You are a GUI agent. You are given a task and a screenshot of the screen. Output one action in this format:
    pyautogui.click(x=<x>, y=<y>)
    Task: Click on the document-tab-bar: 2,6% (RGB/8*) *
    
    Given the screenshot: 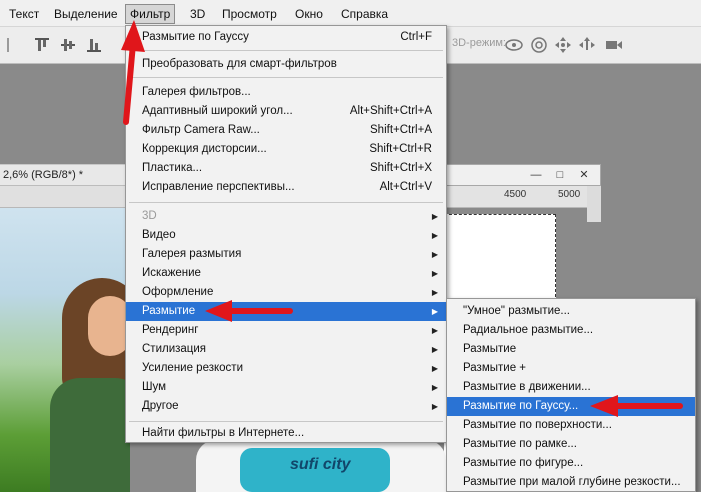 What is the action you would take?
    pyautogui.click(x=65, y=175)
    